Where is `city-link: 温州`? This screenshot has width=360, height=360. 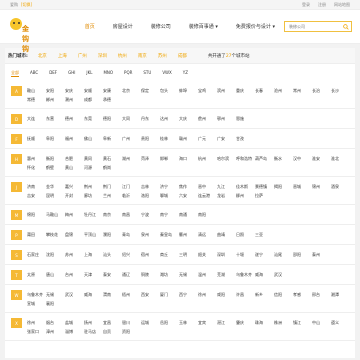 city-link: 温州 is located at coordinates (207, 275).